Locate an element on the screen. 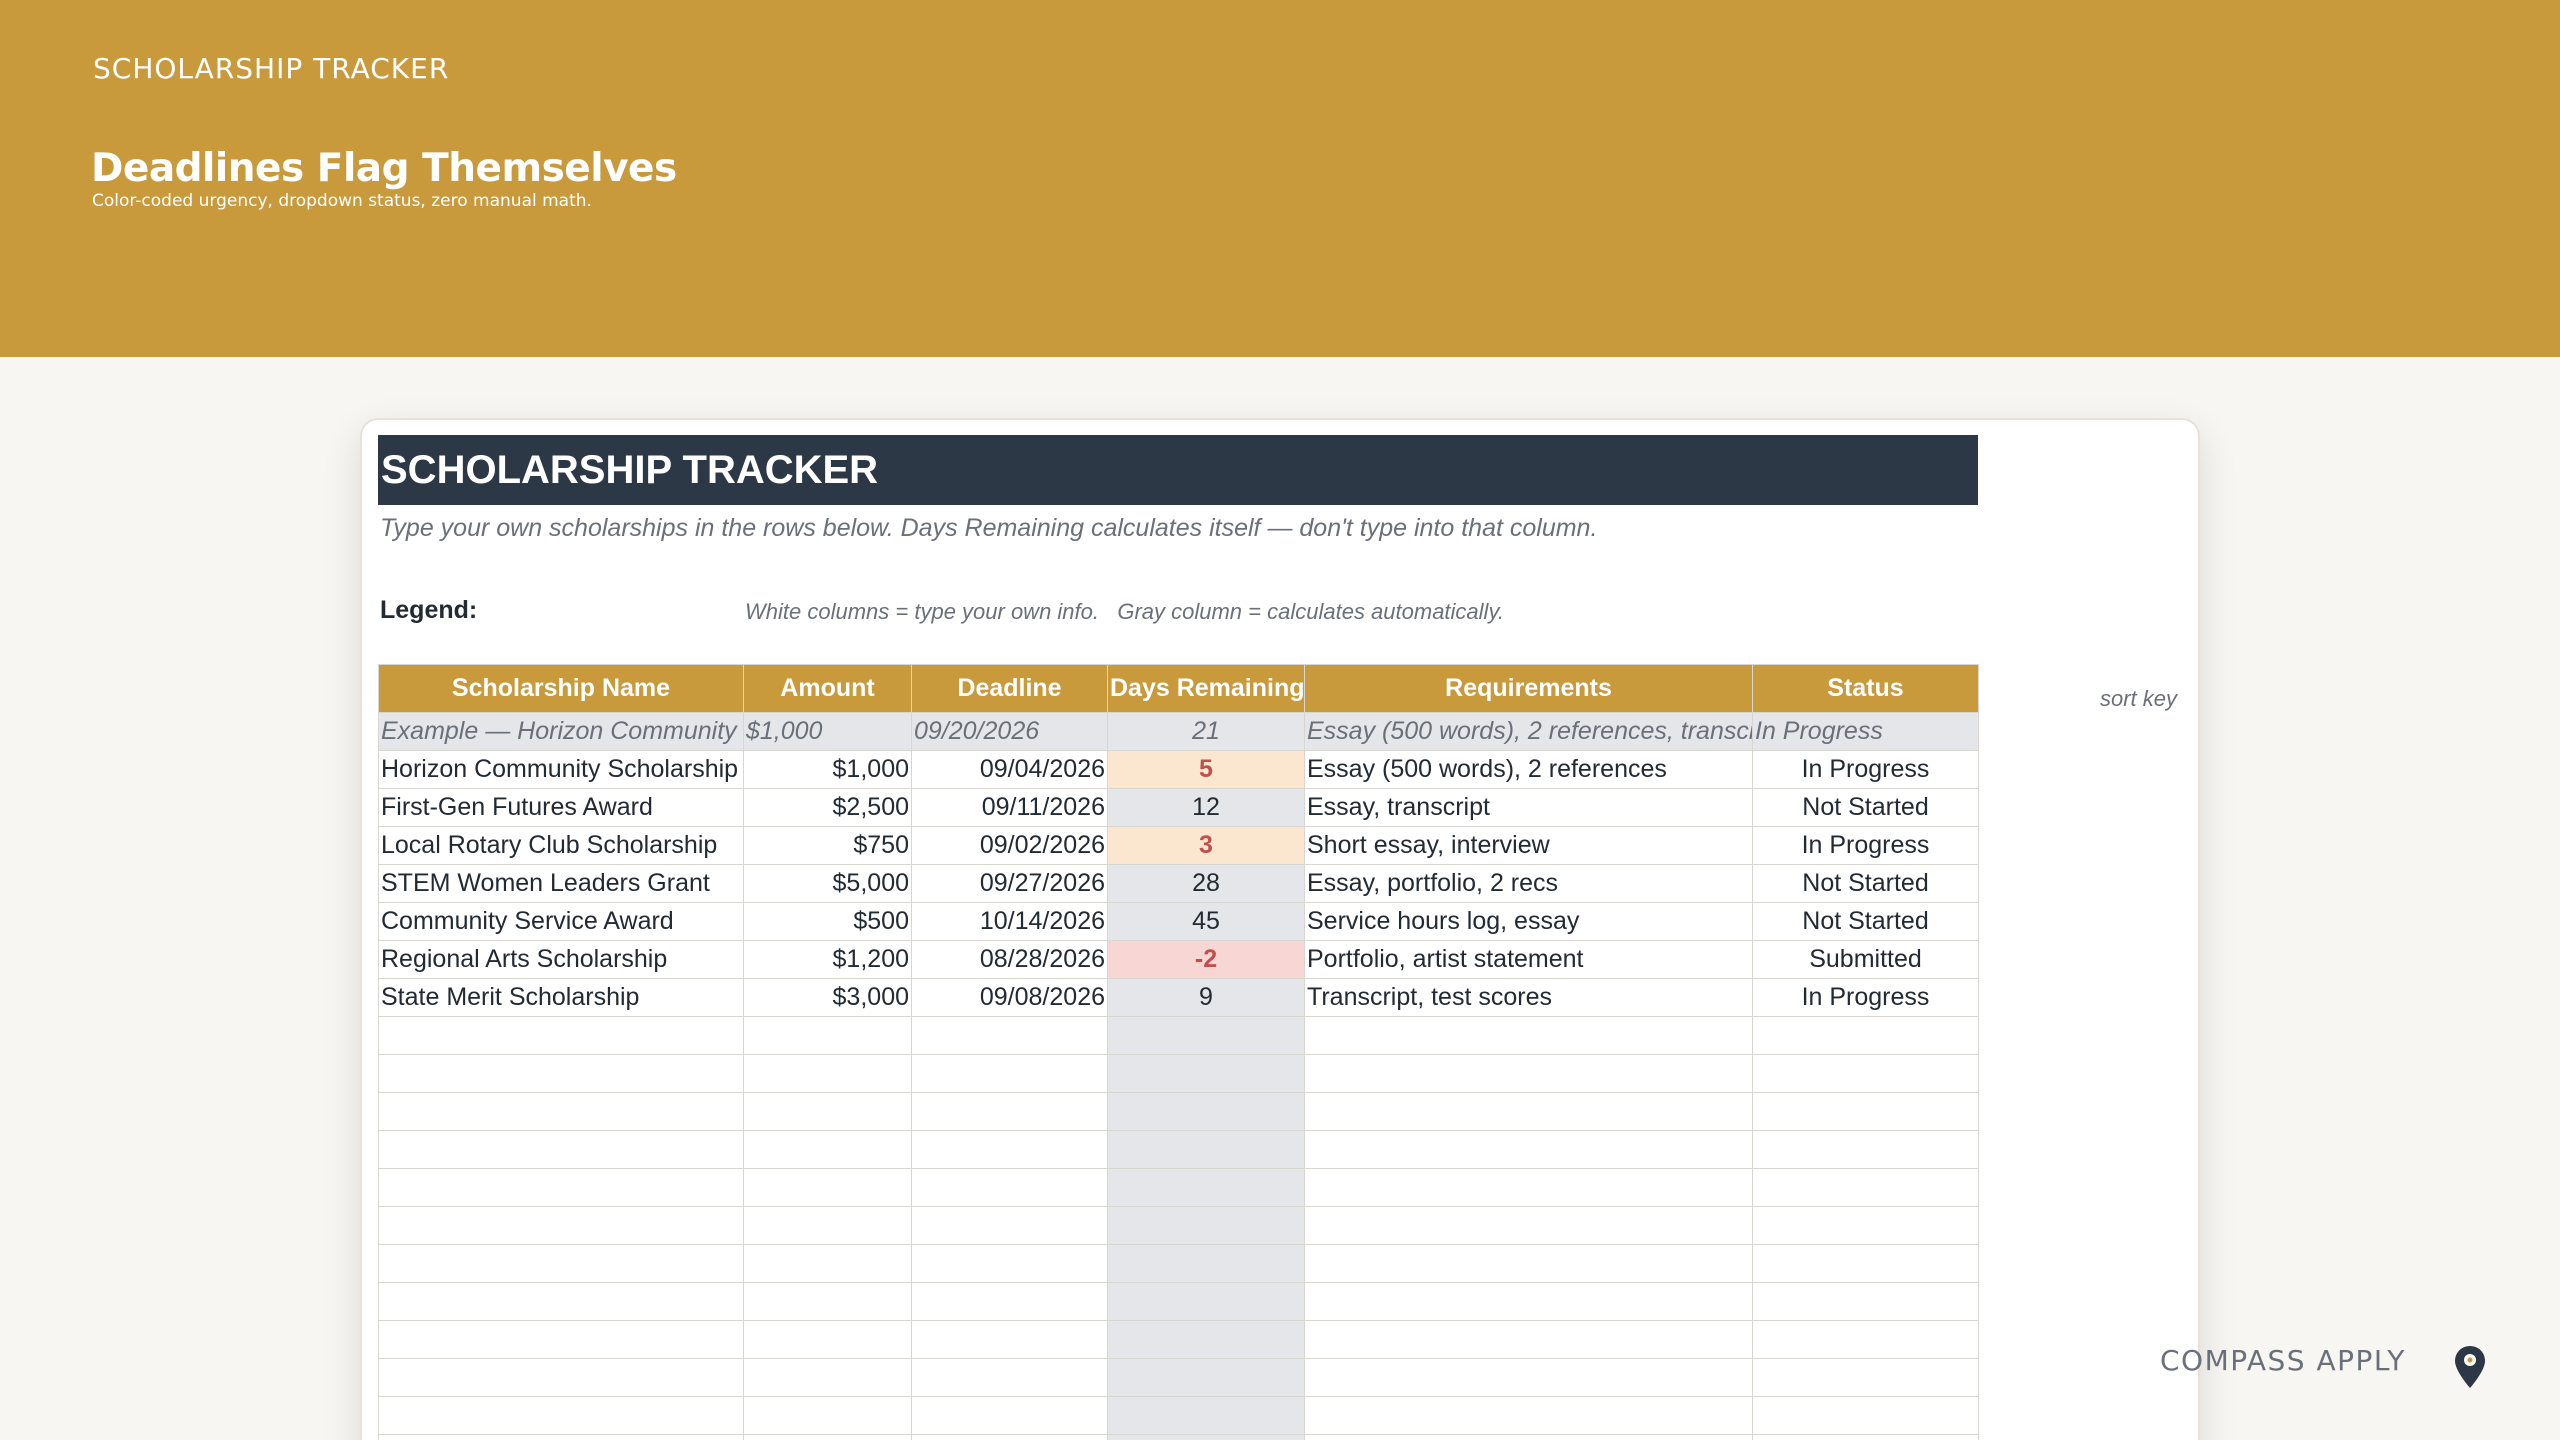 This screenshot has width=2560, height=1440. cell-days-remaining: 21 is located at coordinates (1206, 731).